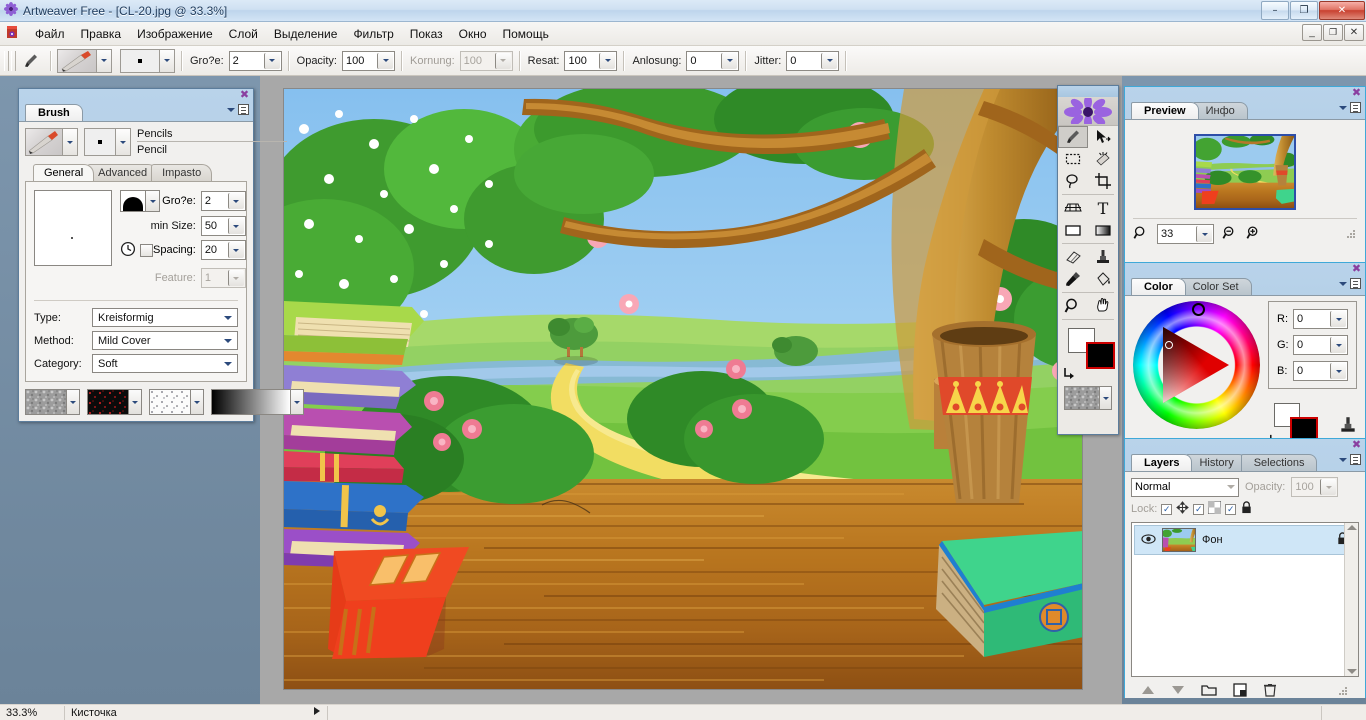 The image size is (1366, 720). What do you see at coordinates (704, 61) in the screenshot?
I see `option-bleed-value: 0` at bounding box center [704, 61].